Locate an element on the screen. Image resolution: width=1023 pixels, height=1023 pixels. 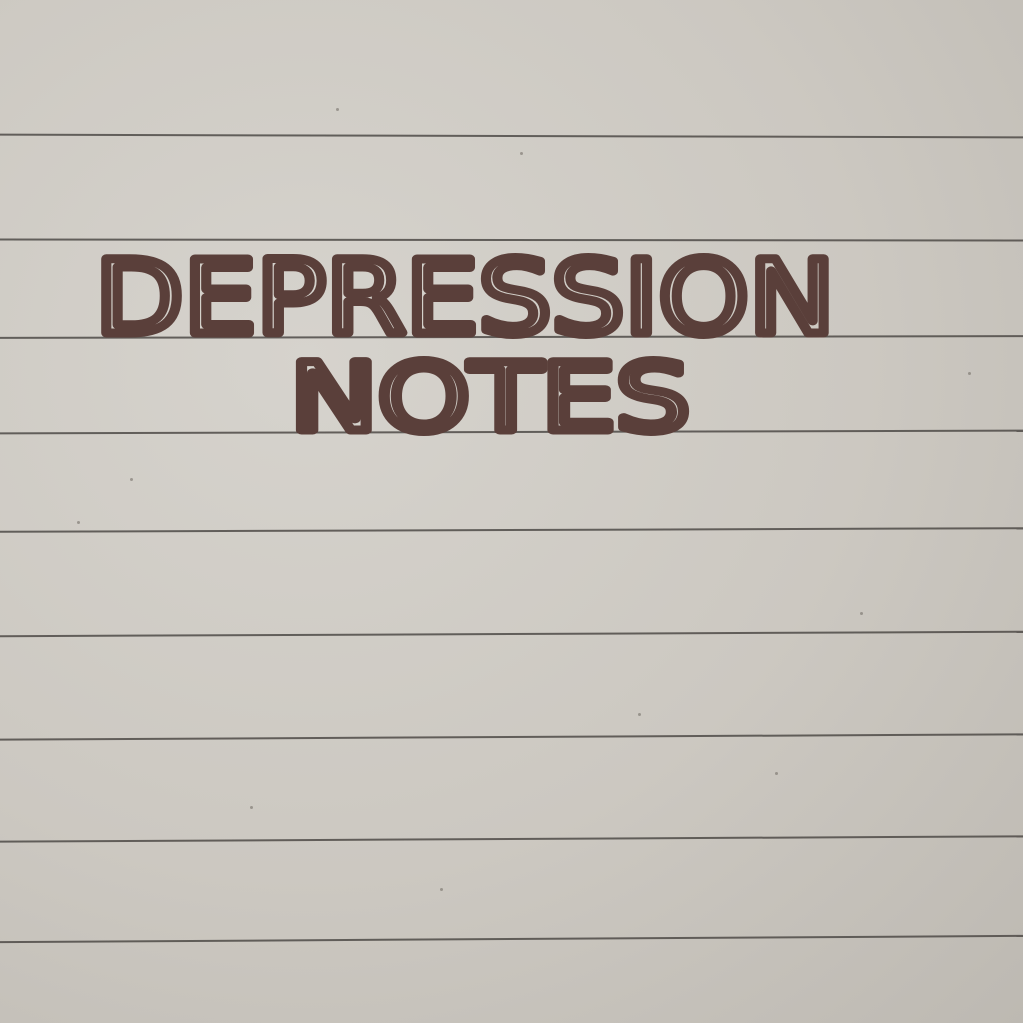
handwriting-line-2: NOTES is located at coordinates (490, 398).